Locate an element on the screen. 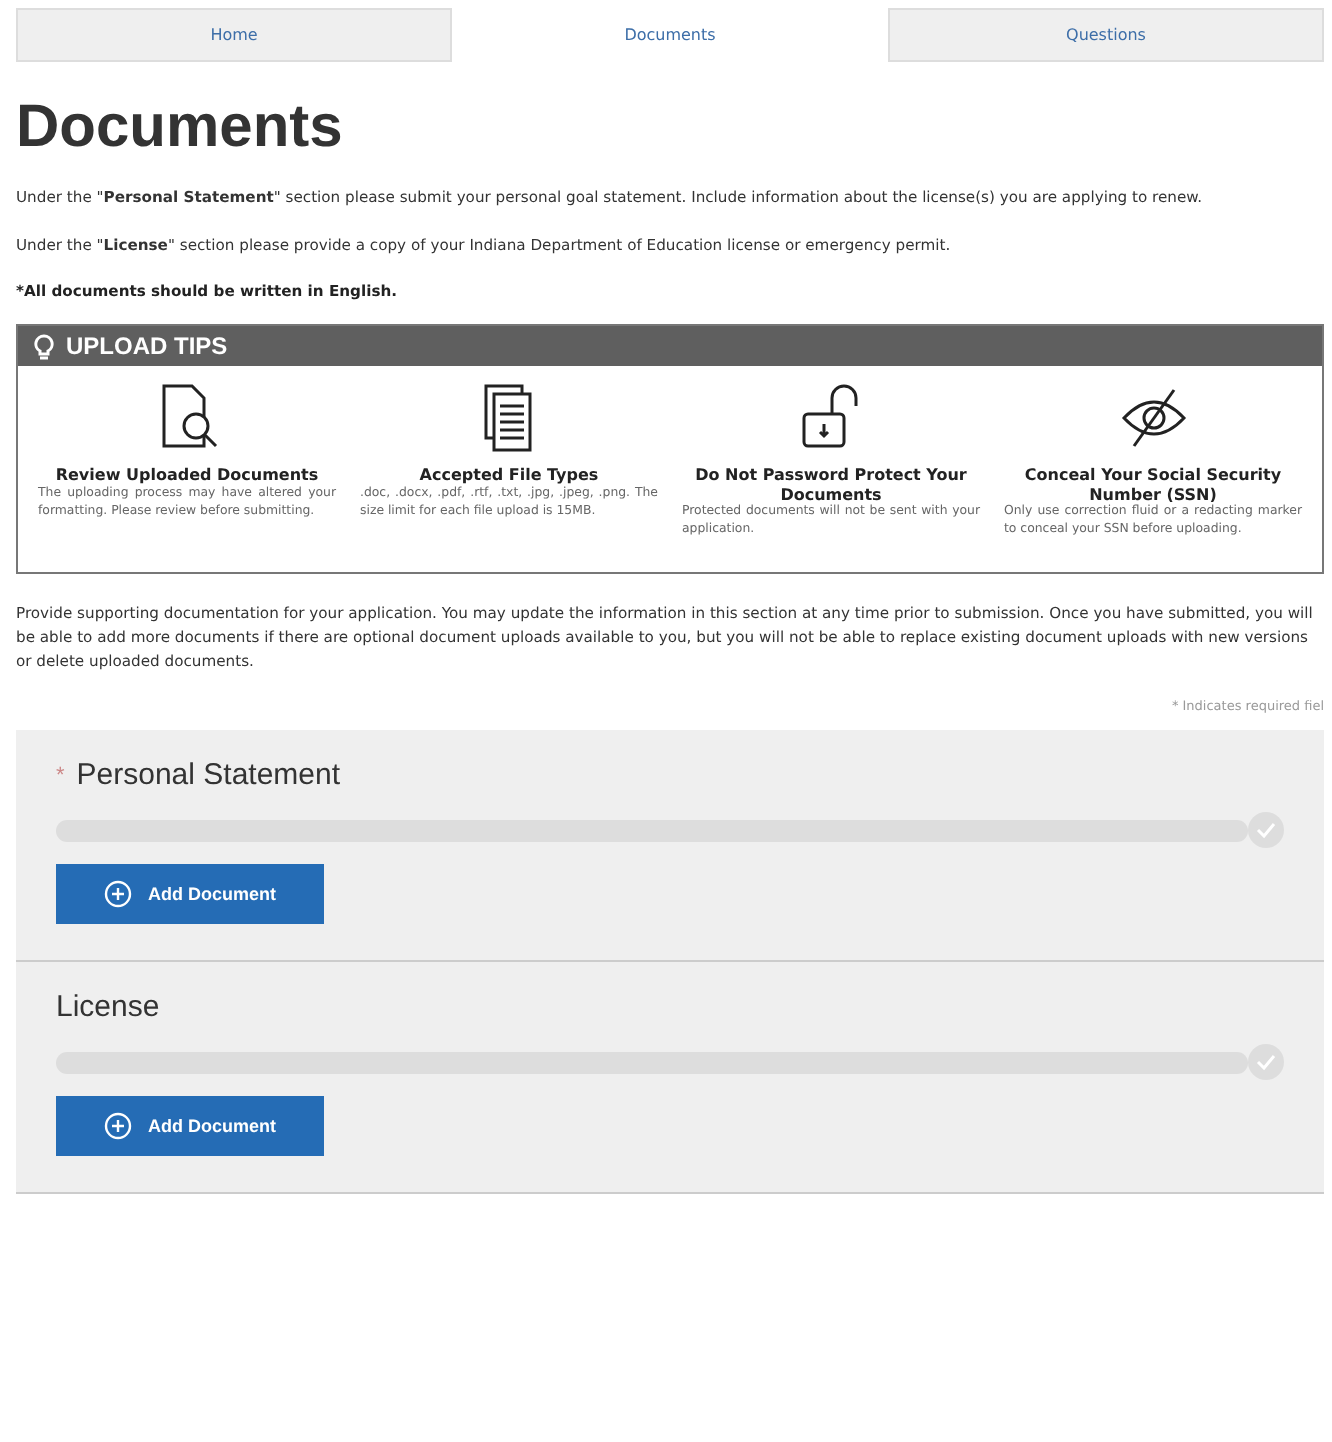 Image resolution: width=1332 pixels, height=1442 pixels. tip-title: Accepted File Types is located at coordinates (509, 476).